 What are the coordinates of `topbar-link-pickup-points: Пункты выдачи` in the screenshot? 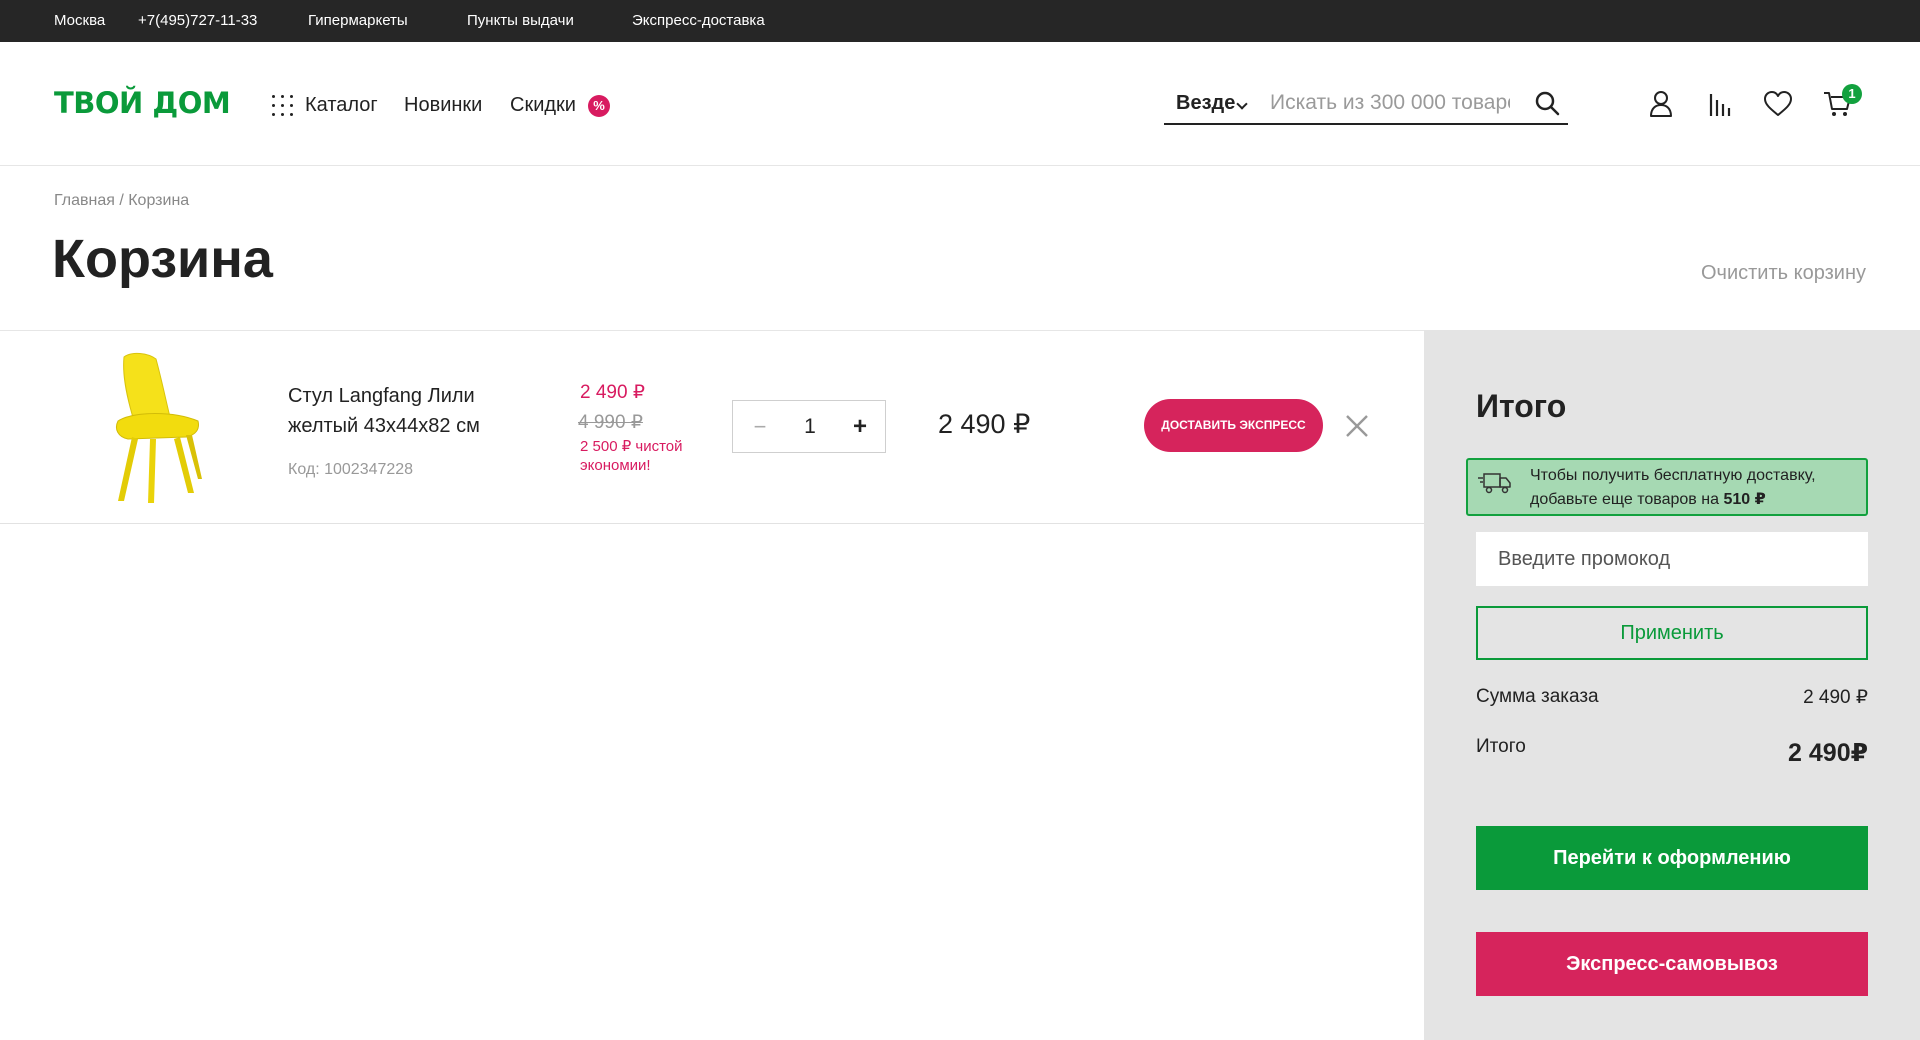 It's located at (520, 20).